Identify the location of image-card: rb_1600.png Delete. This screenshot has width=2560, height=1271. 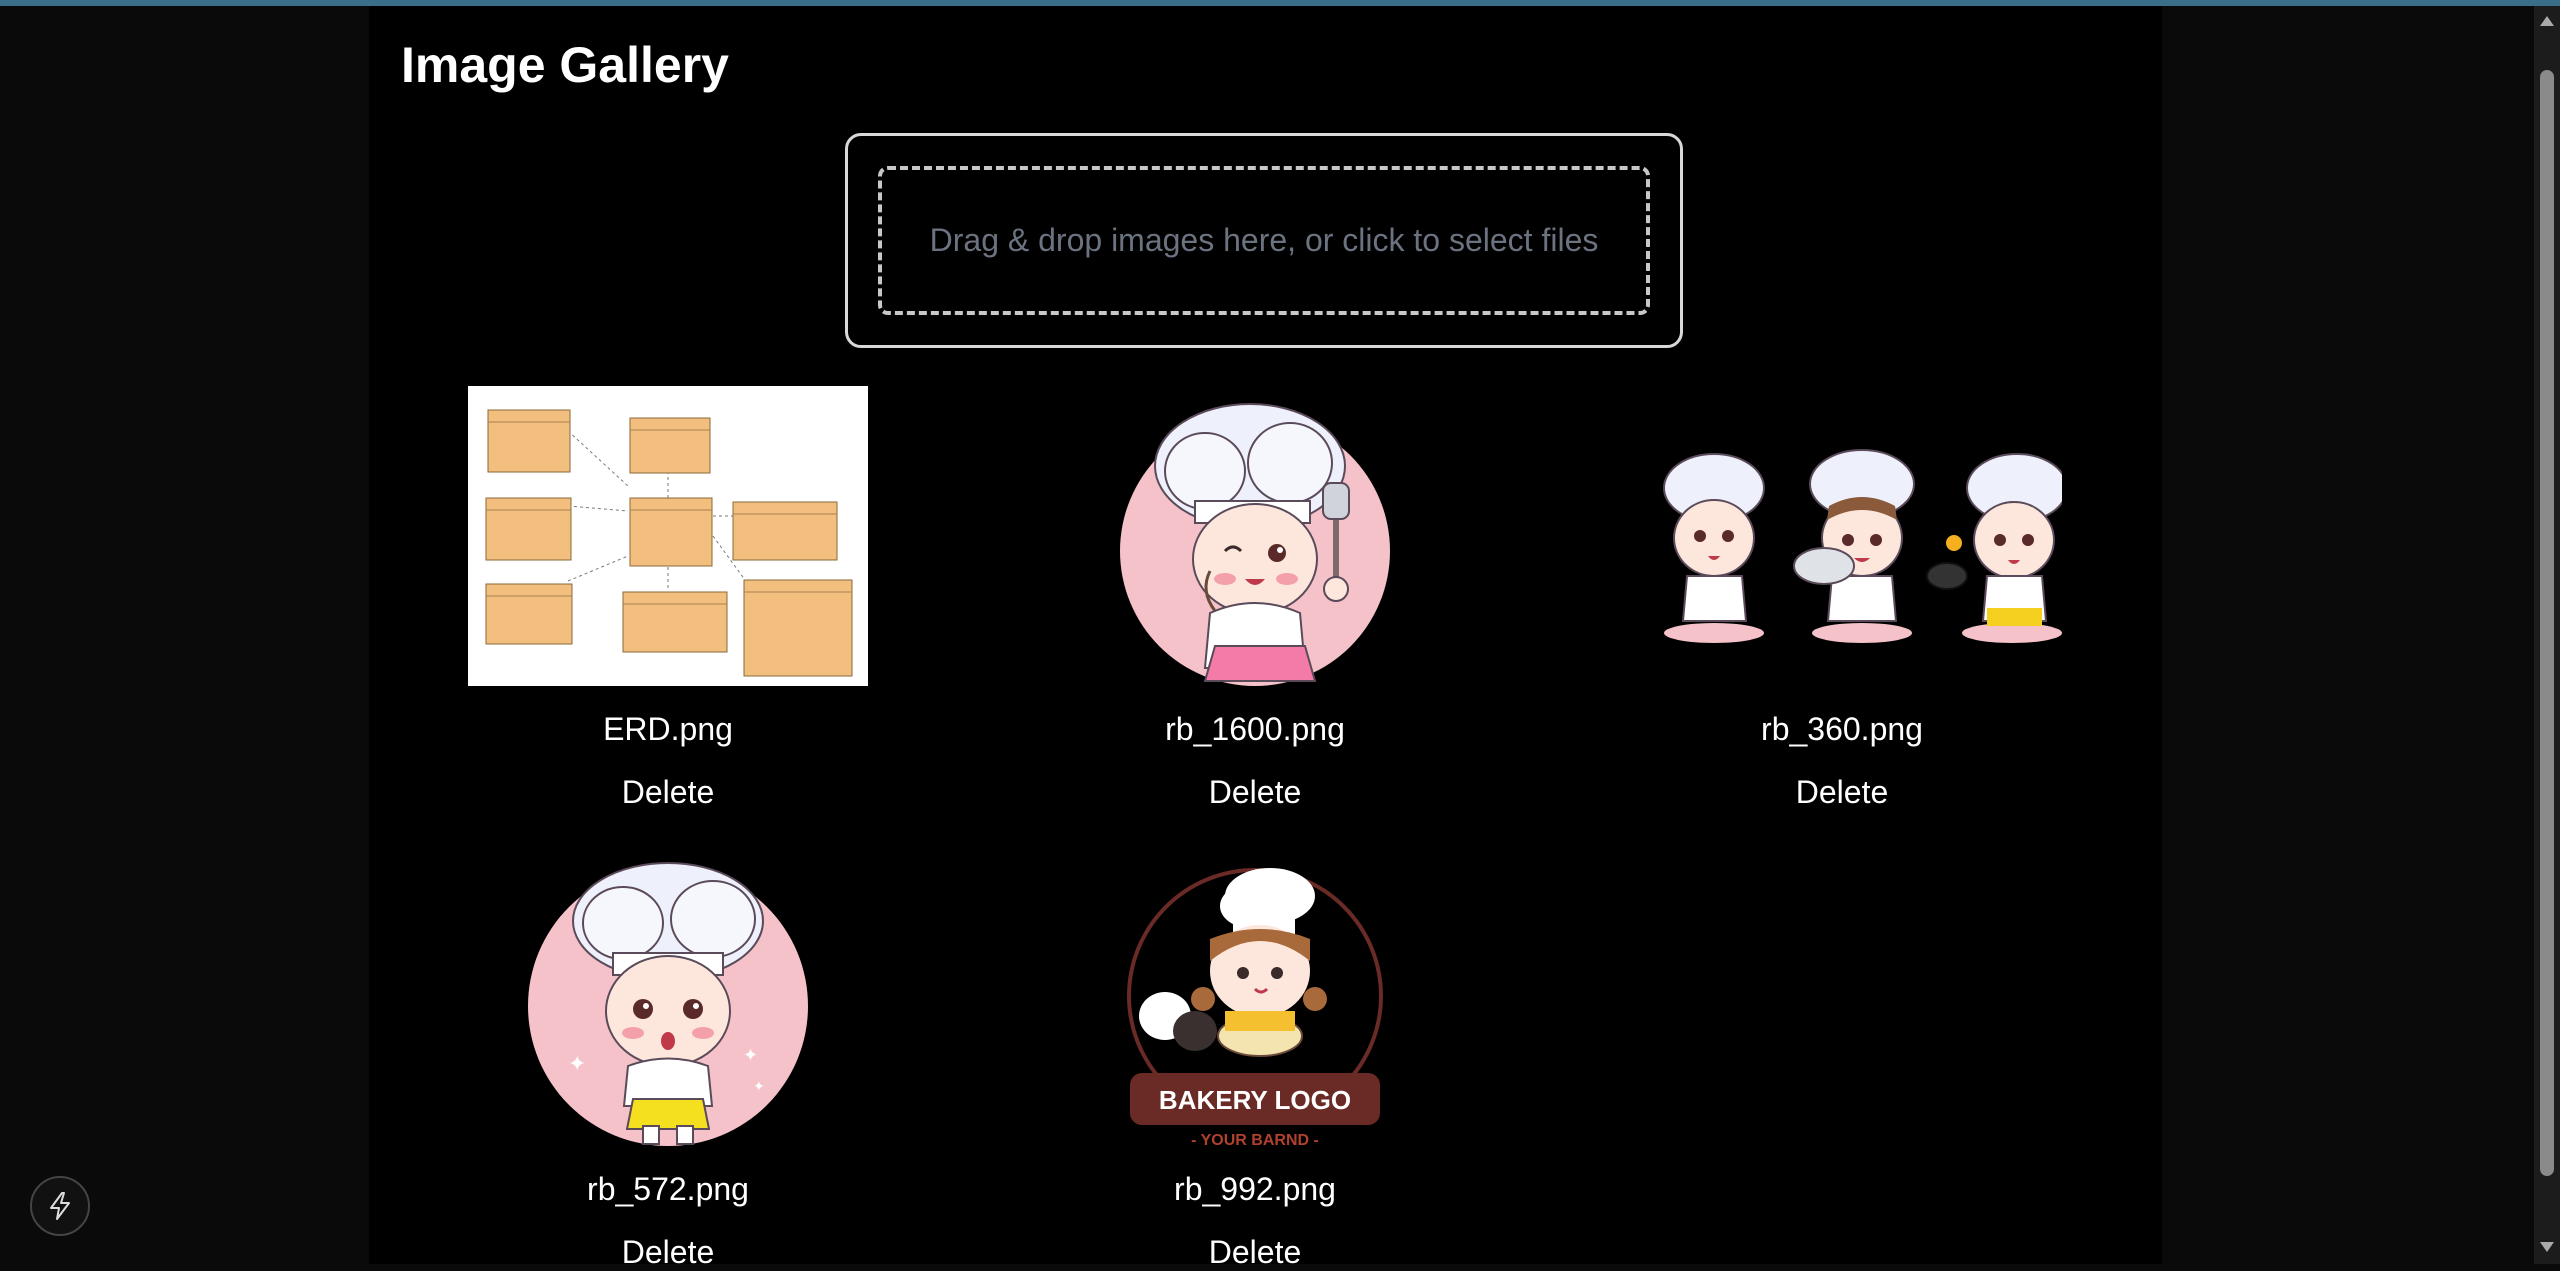
(1255, 606).